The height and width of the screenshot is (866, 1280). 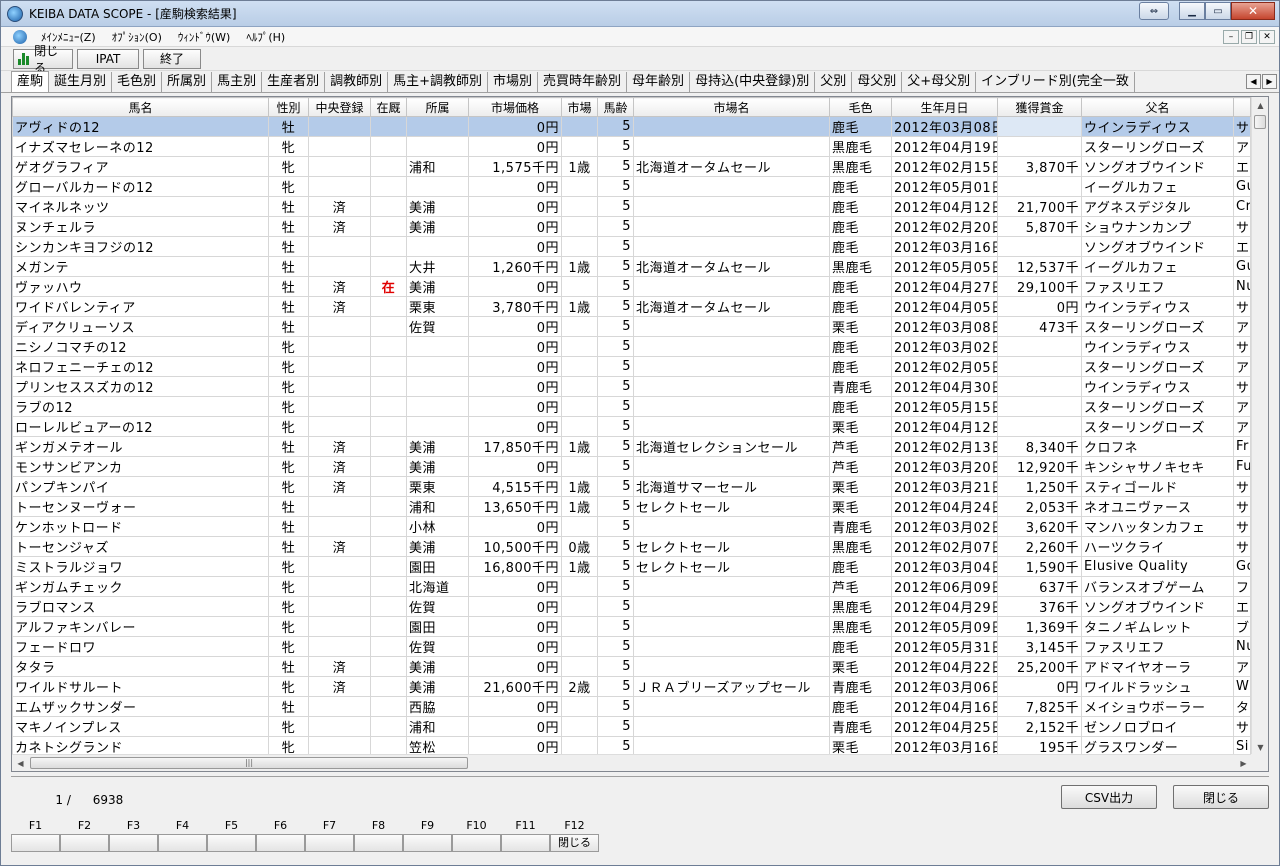 I want to click on maximize-button: ▭, so click(x=1218, y=11).